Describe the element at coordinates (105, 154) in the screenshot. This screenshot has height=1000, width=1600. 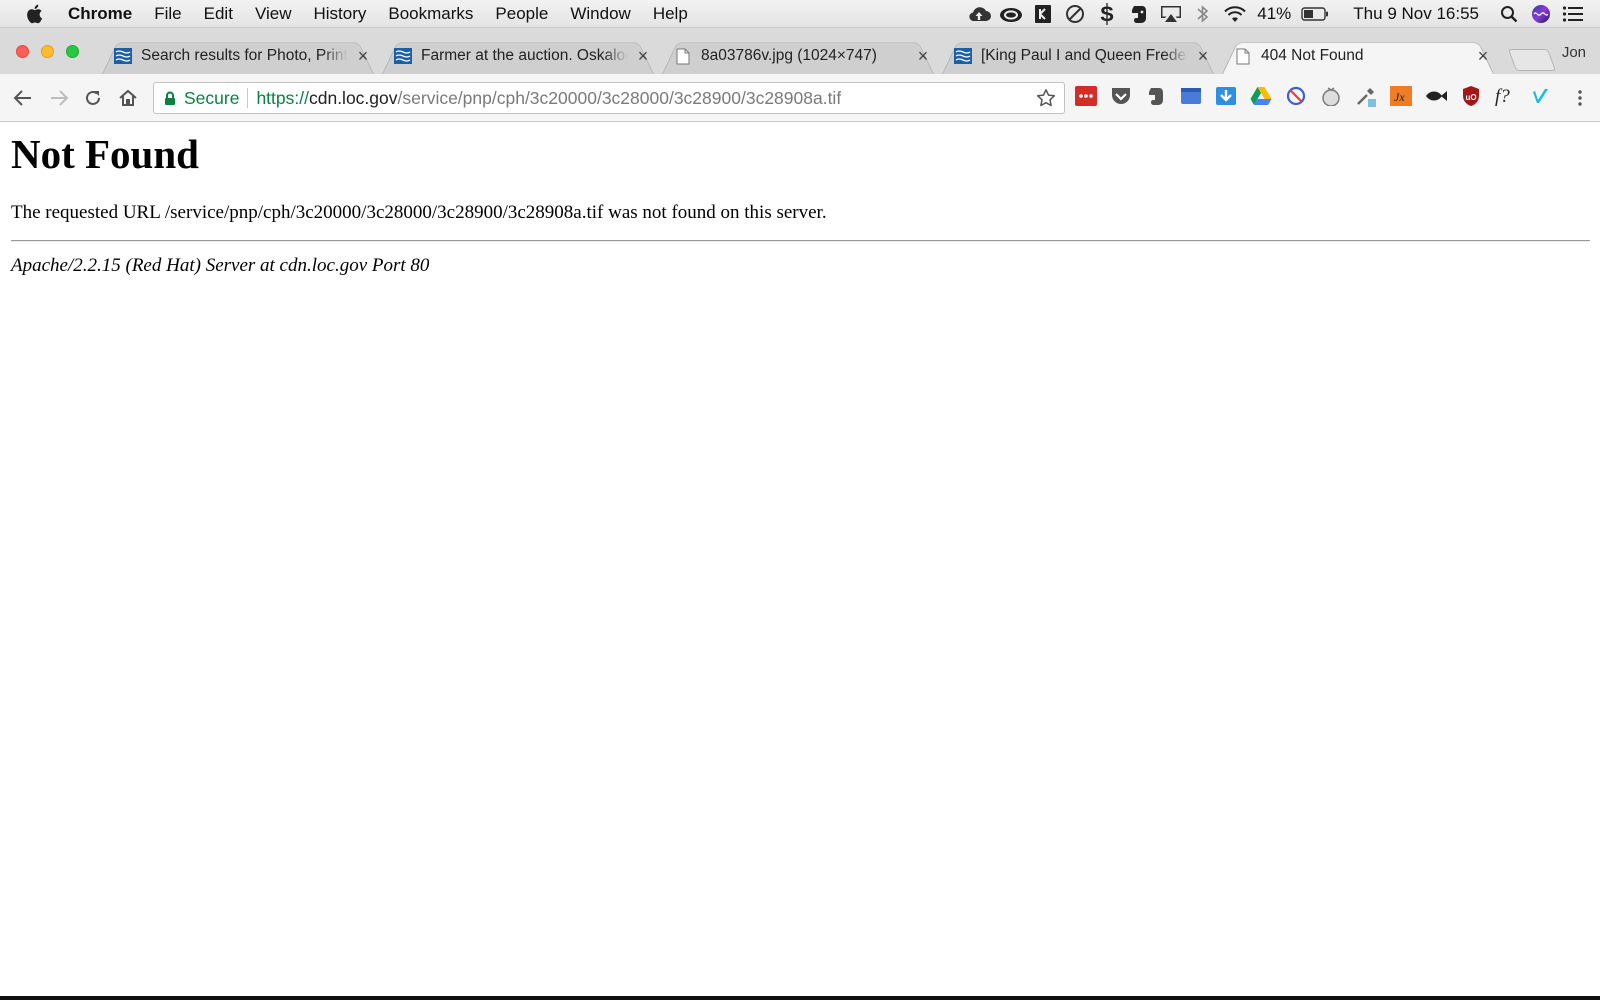
I see `page-heading: Not Found` at that location.